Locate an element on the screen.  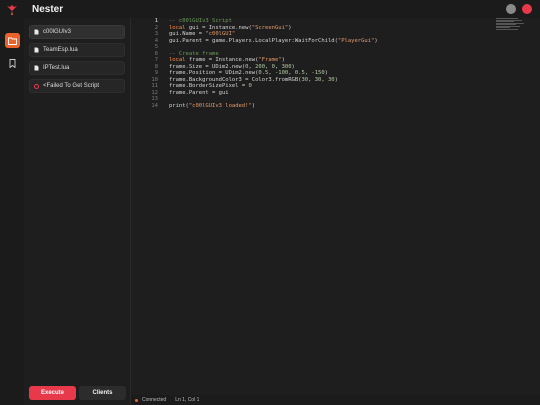
folder-icon is located at coordinates (12, 41).